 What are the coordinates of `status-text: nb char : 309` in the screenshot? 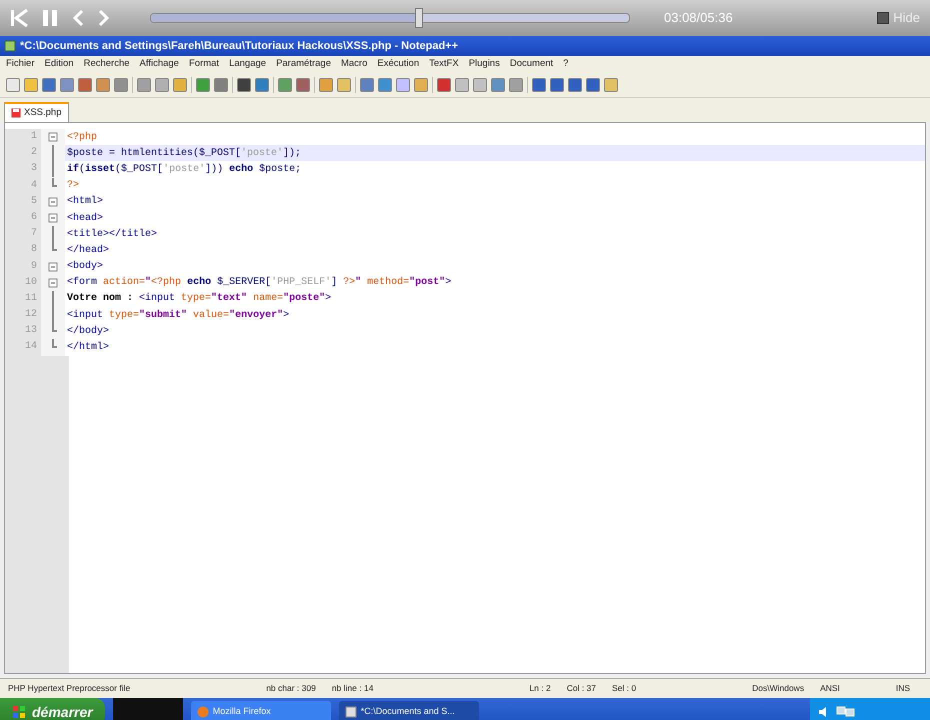 It's located at (291, 688).